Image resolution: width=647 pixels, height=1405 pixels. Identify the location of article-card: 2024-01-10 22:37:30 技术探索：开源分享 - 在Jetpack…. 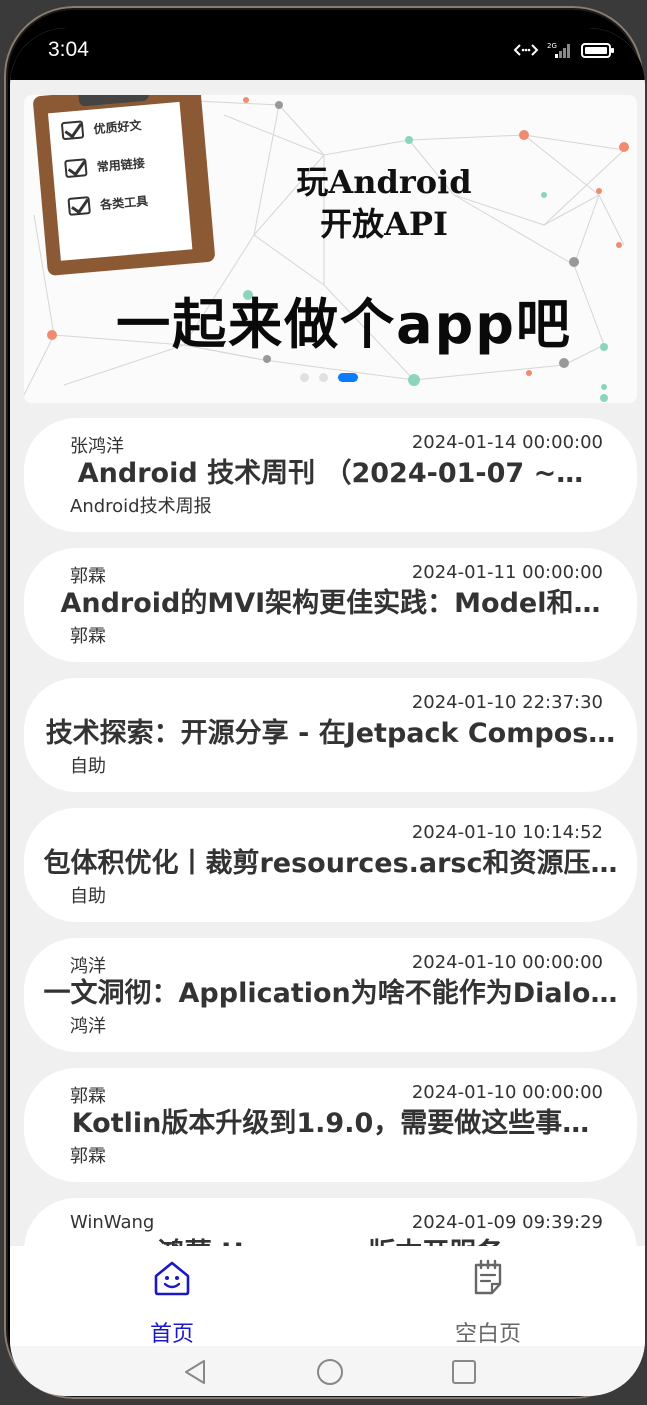
(330, 735).